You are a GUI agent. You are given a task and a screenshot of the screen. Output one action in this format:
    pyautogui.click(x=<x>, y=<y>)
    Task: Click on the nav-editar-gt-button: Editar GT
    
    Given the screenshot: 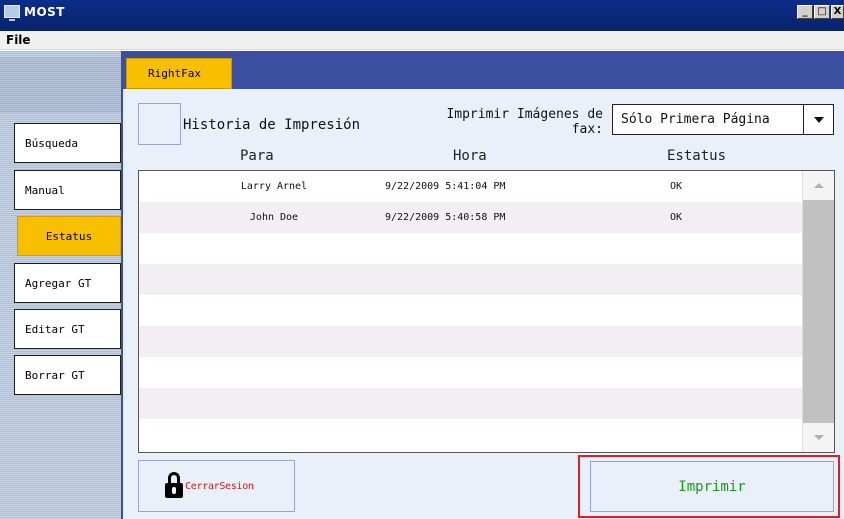 What is the action you would take?
    pyautogui.click(x=67, y=329)
    